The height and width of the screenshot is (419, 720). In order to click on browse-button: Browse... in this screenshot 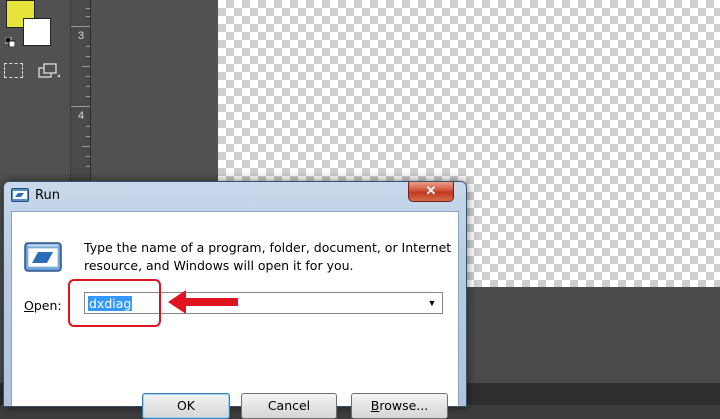, I will do `click(399, 406)`.